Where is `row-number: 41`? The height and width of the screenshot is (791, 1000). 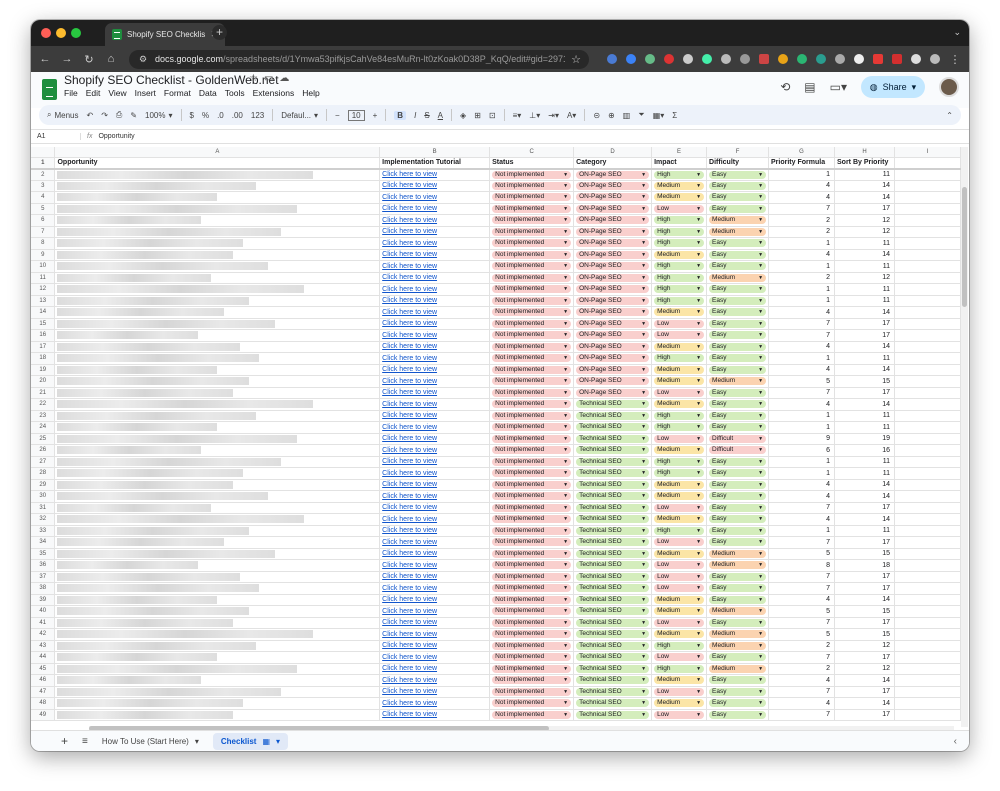 row-number: 41 is located at coordinates (43, 623).